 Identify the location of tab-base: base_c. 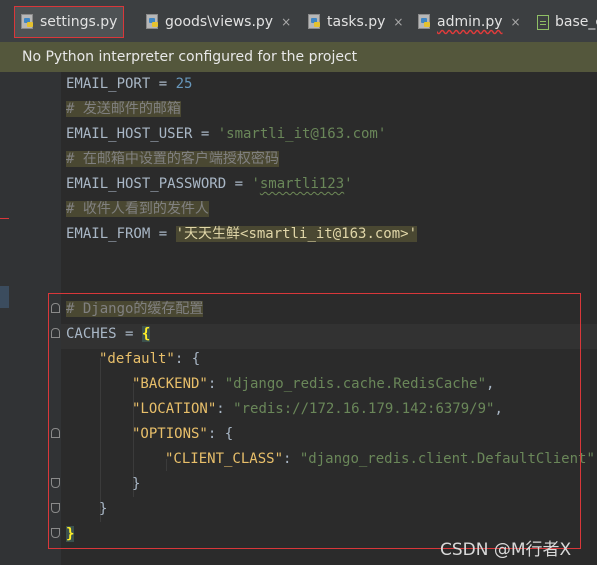
(567, 22).